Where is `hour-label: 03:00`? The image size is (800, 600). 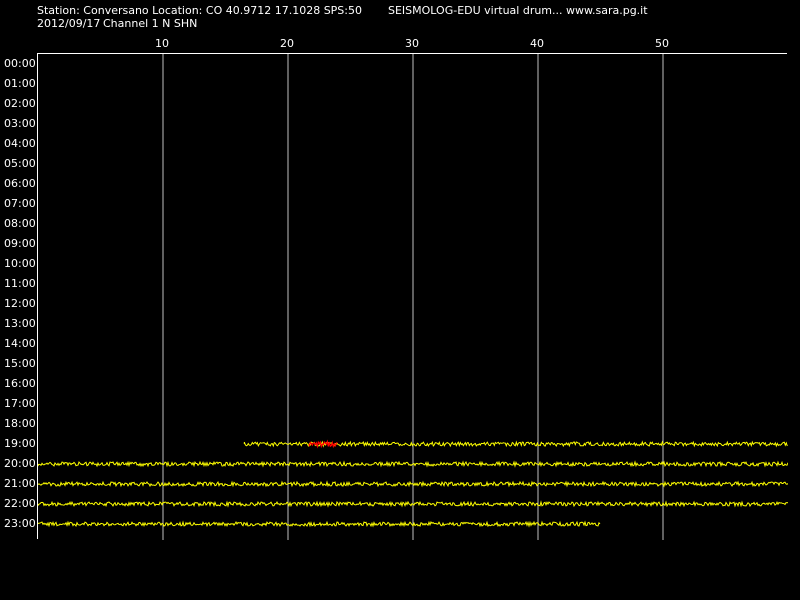
hour-label: 03:00 is located at coordinates (20, 123).